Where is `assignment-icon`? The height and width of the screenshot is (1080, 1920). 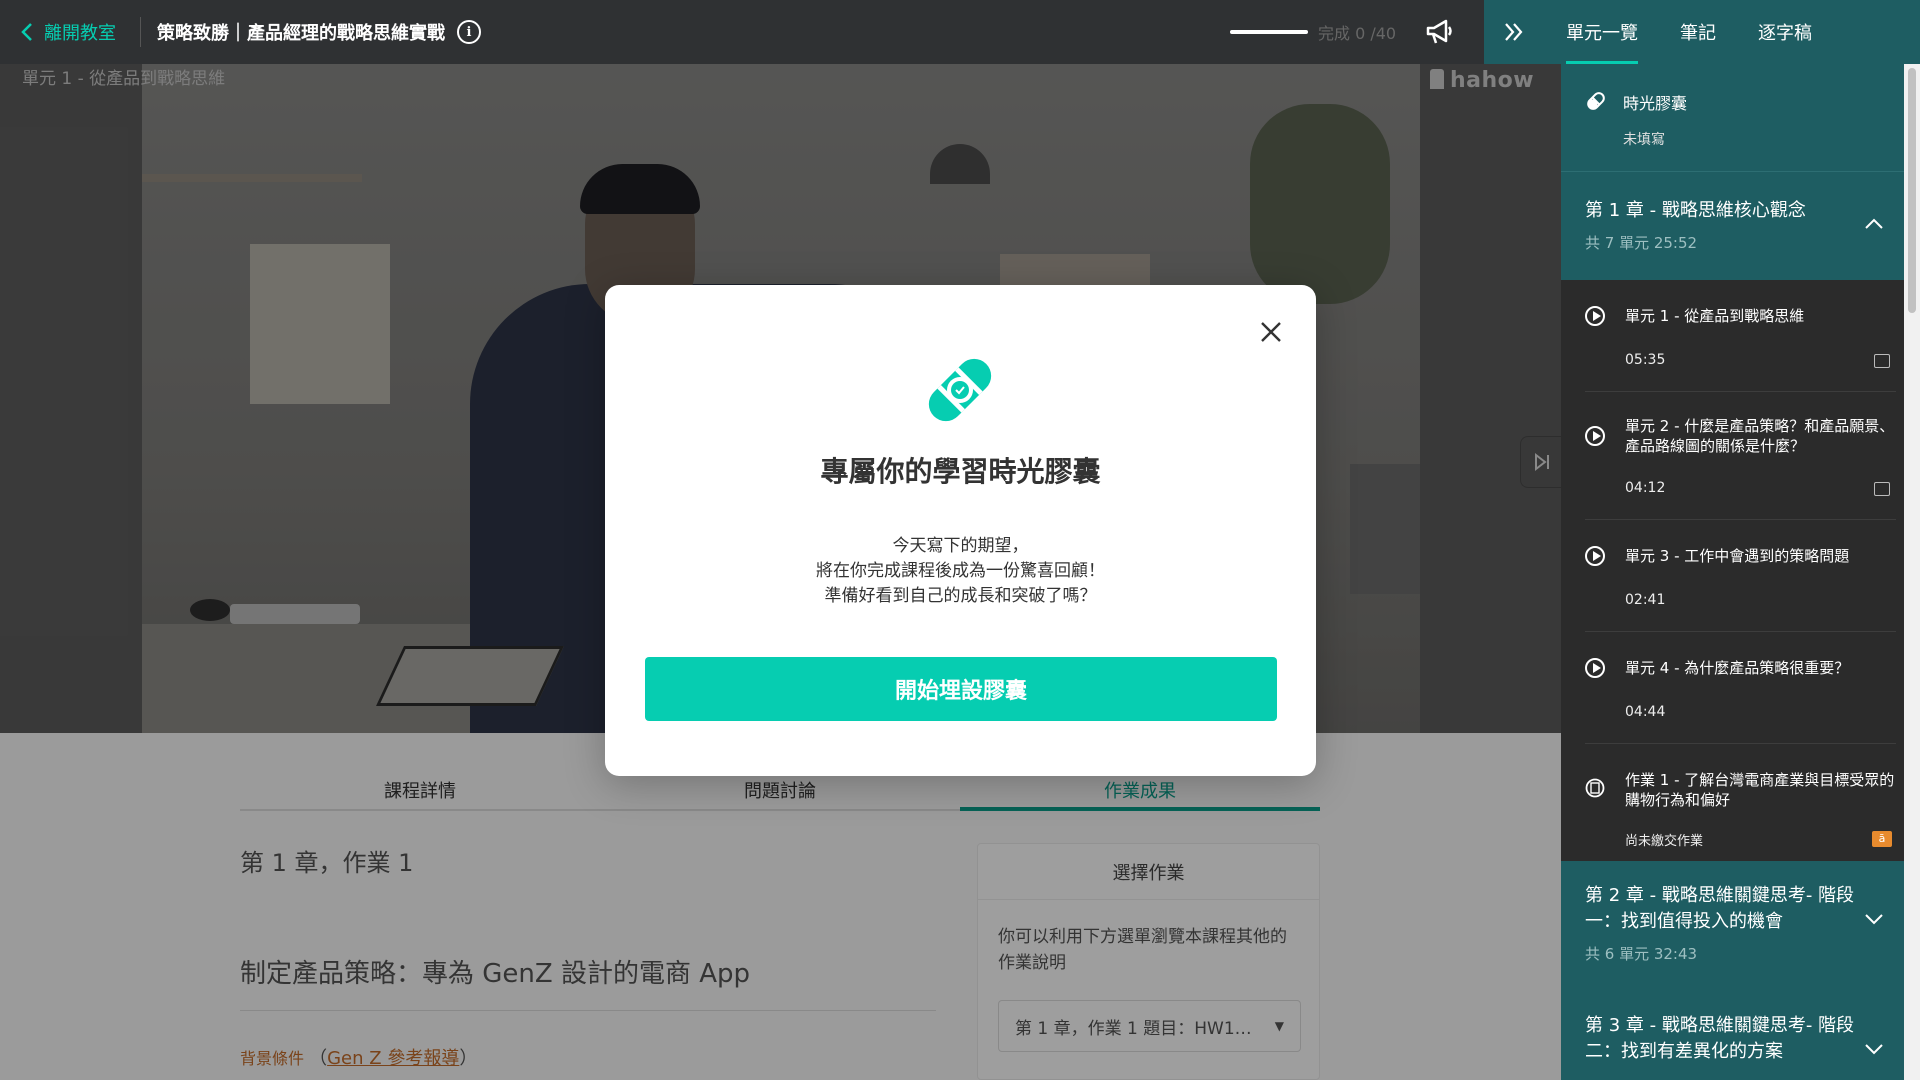
assignment-icon is located at coordinates (1595, 788).